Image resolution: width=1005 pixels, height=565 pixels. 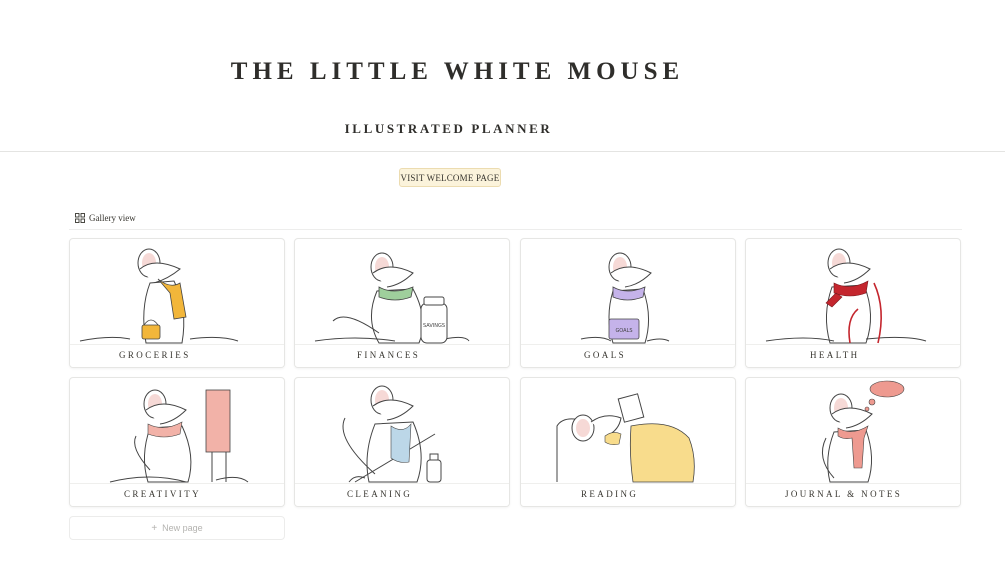 I want to click on gallery-grid-icon, so click(x=80, y=218).